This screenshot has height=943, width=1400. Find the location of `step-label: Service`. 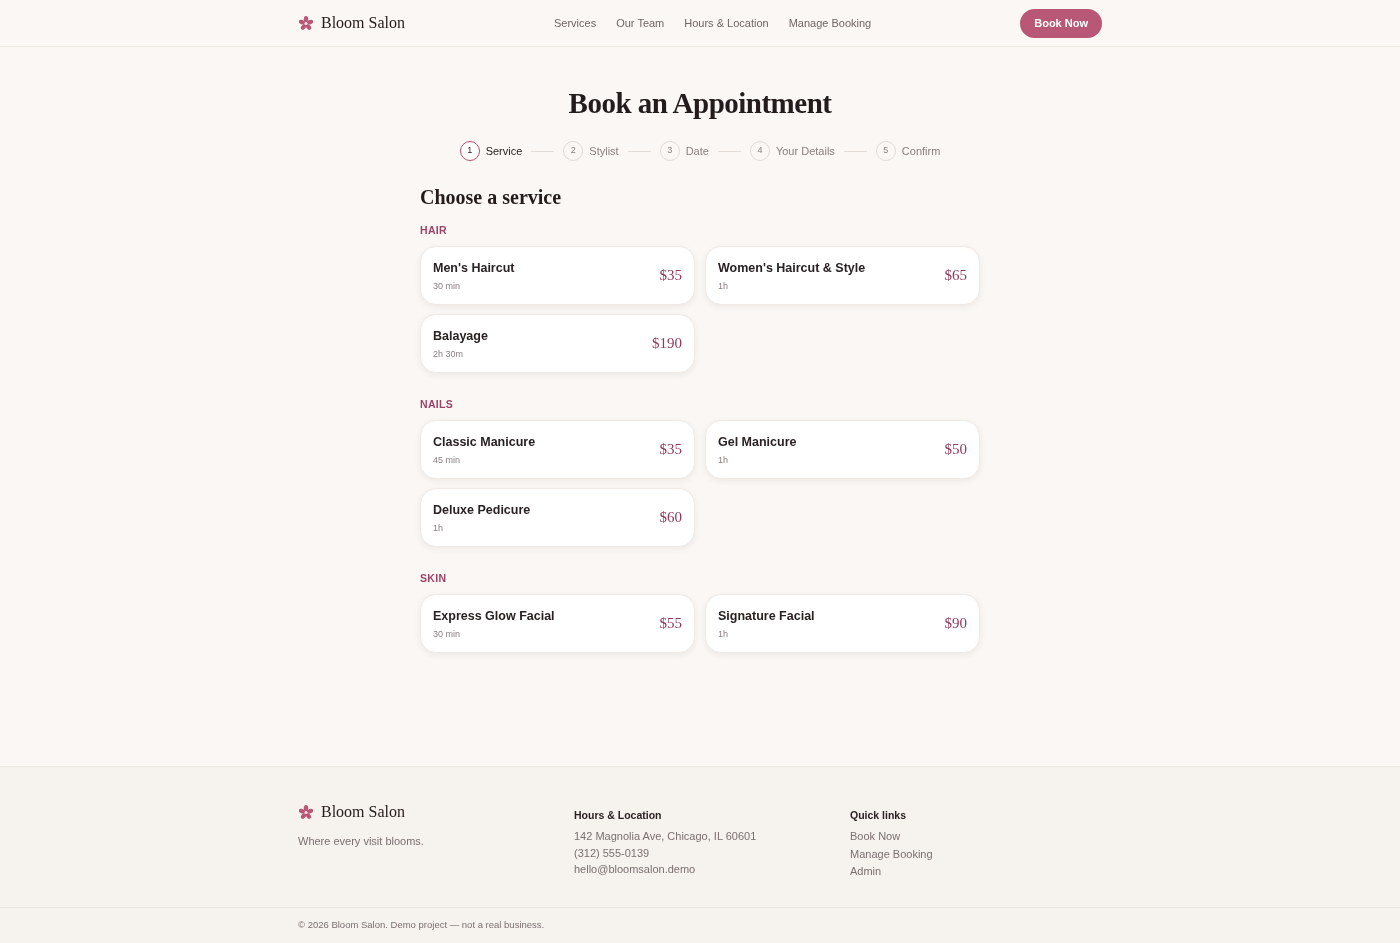

step-label: Service is located at coordinates (504, 151).